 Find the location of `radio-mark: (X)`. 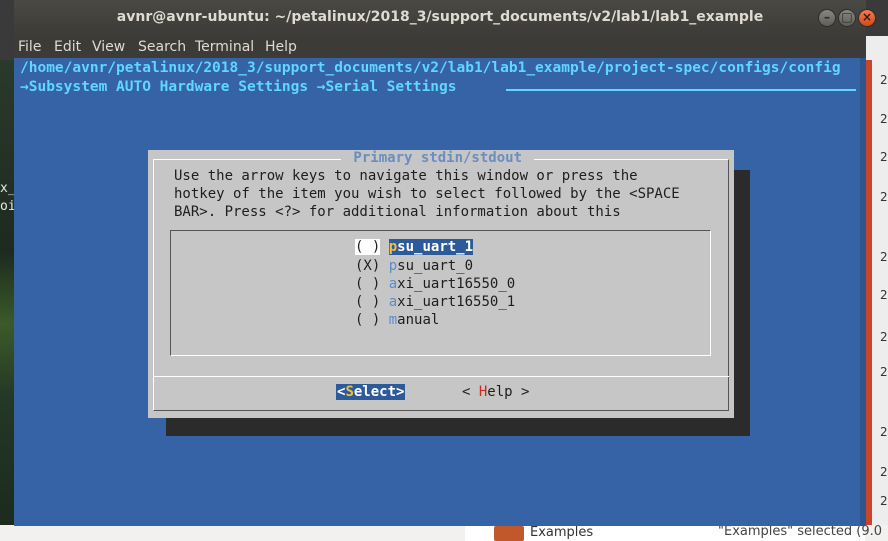

radio-mark: (X) is located at coordinates (368, 266).